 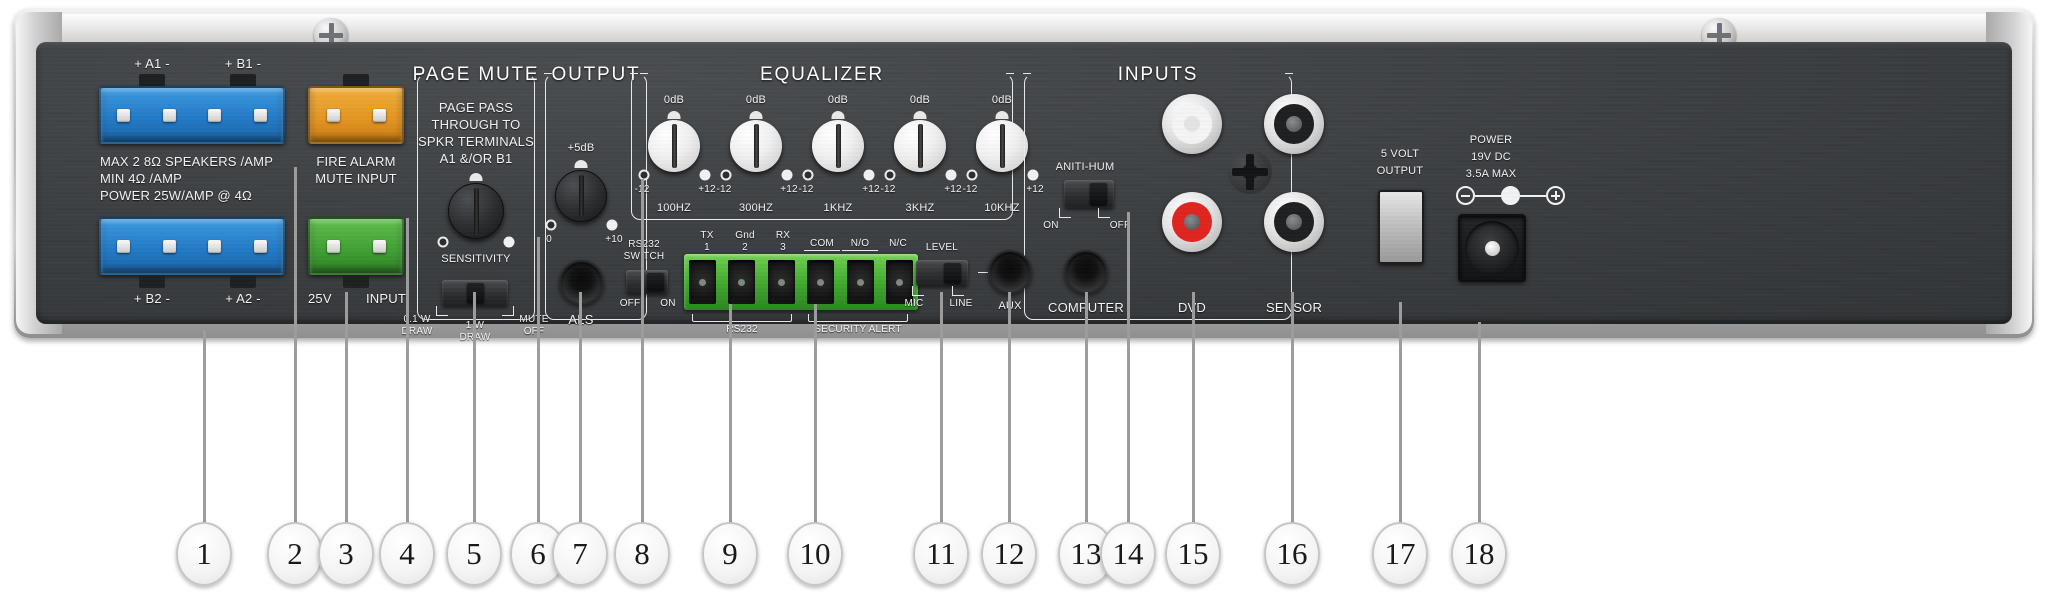 What do you see at coordinates (1010, 272) in the screenshot?
I see `aux-jack` at bounding box center [1010, 272].